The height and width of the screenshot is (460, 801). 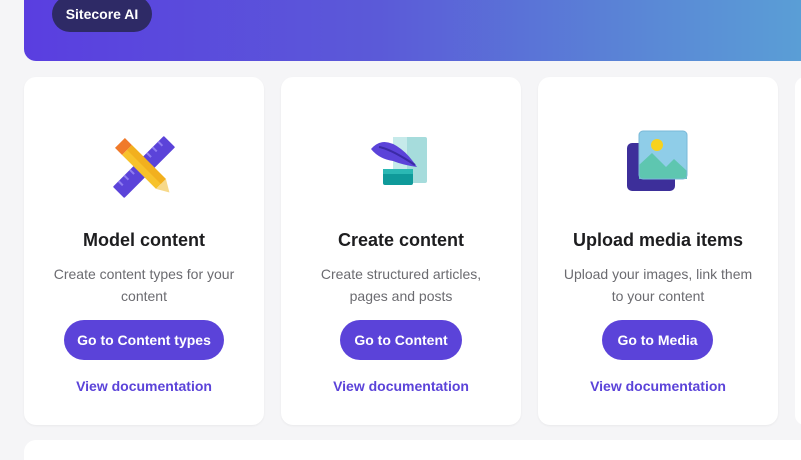 What do you see at coordinates (658, 167) in the screenshot?
I see `image-gallery-icon` at bounding box center [658, 167].